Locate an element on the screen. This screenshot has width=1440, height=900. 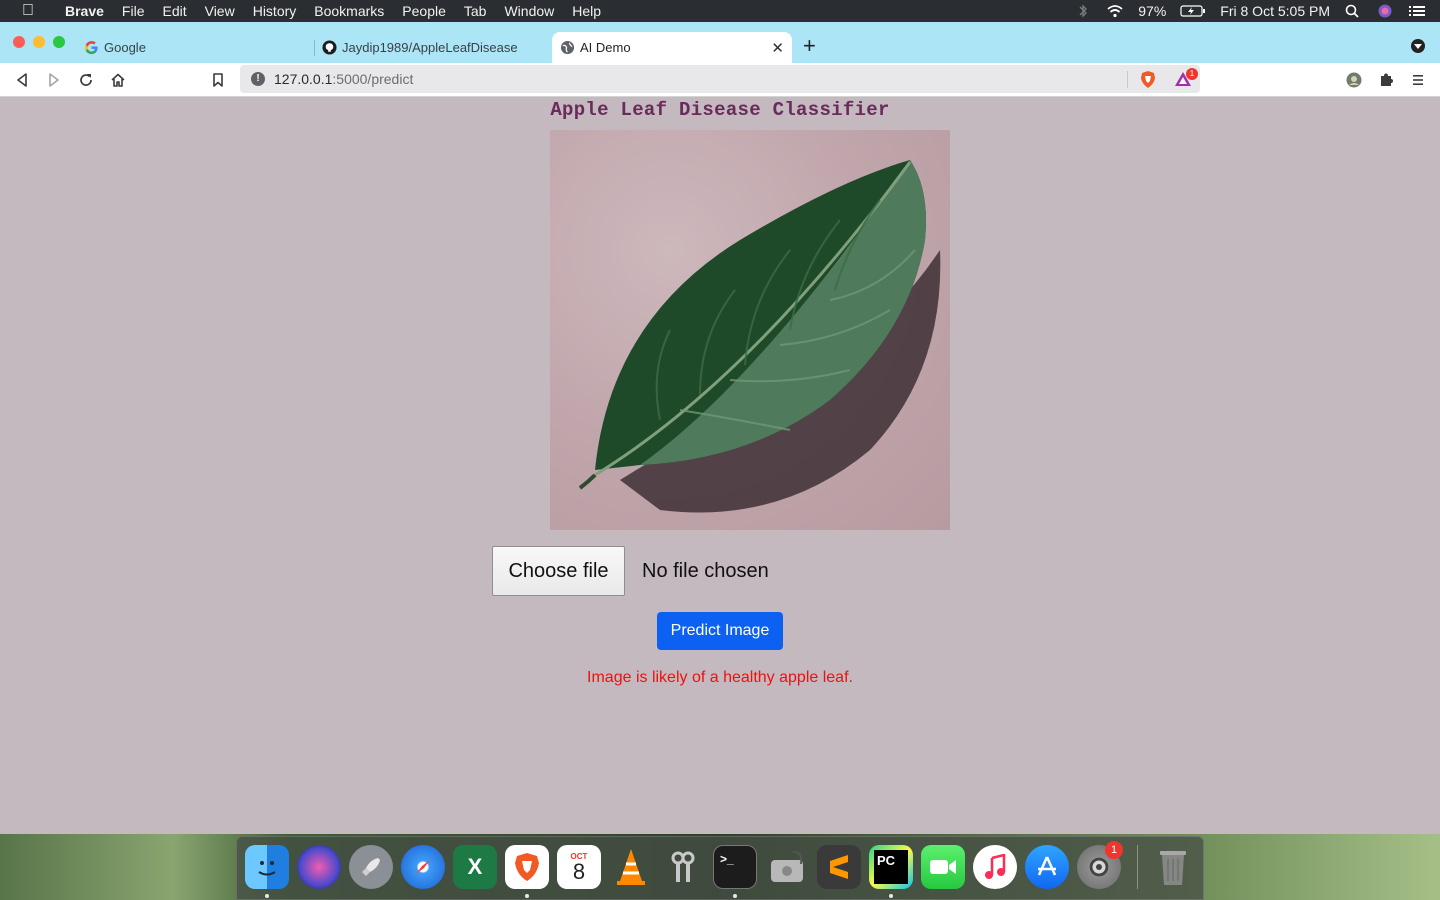
forward-arrow-icon is located at coordinates (54, 80).